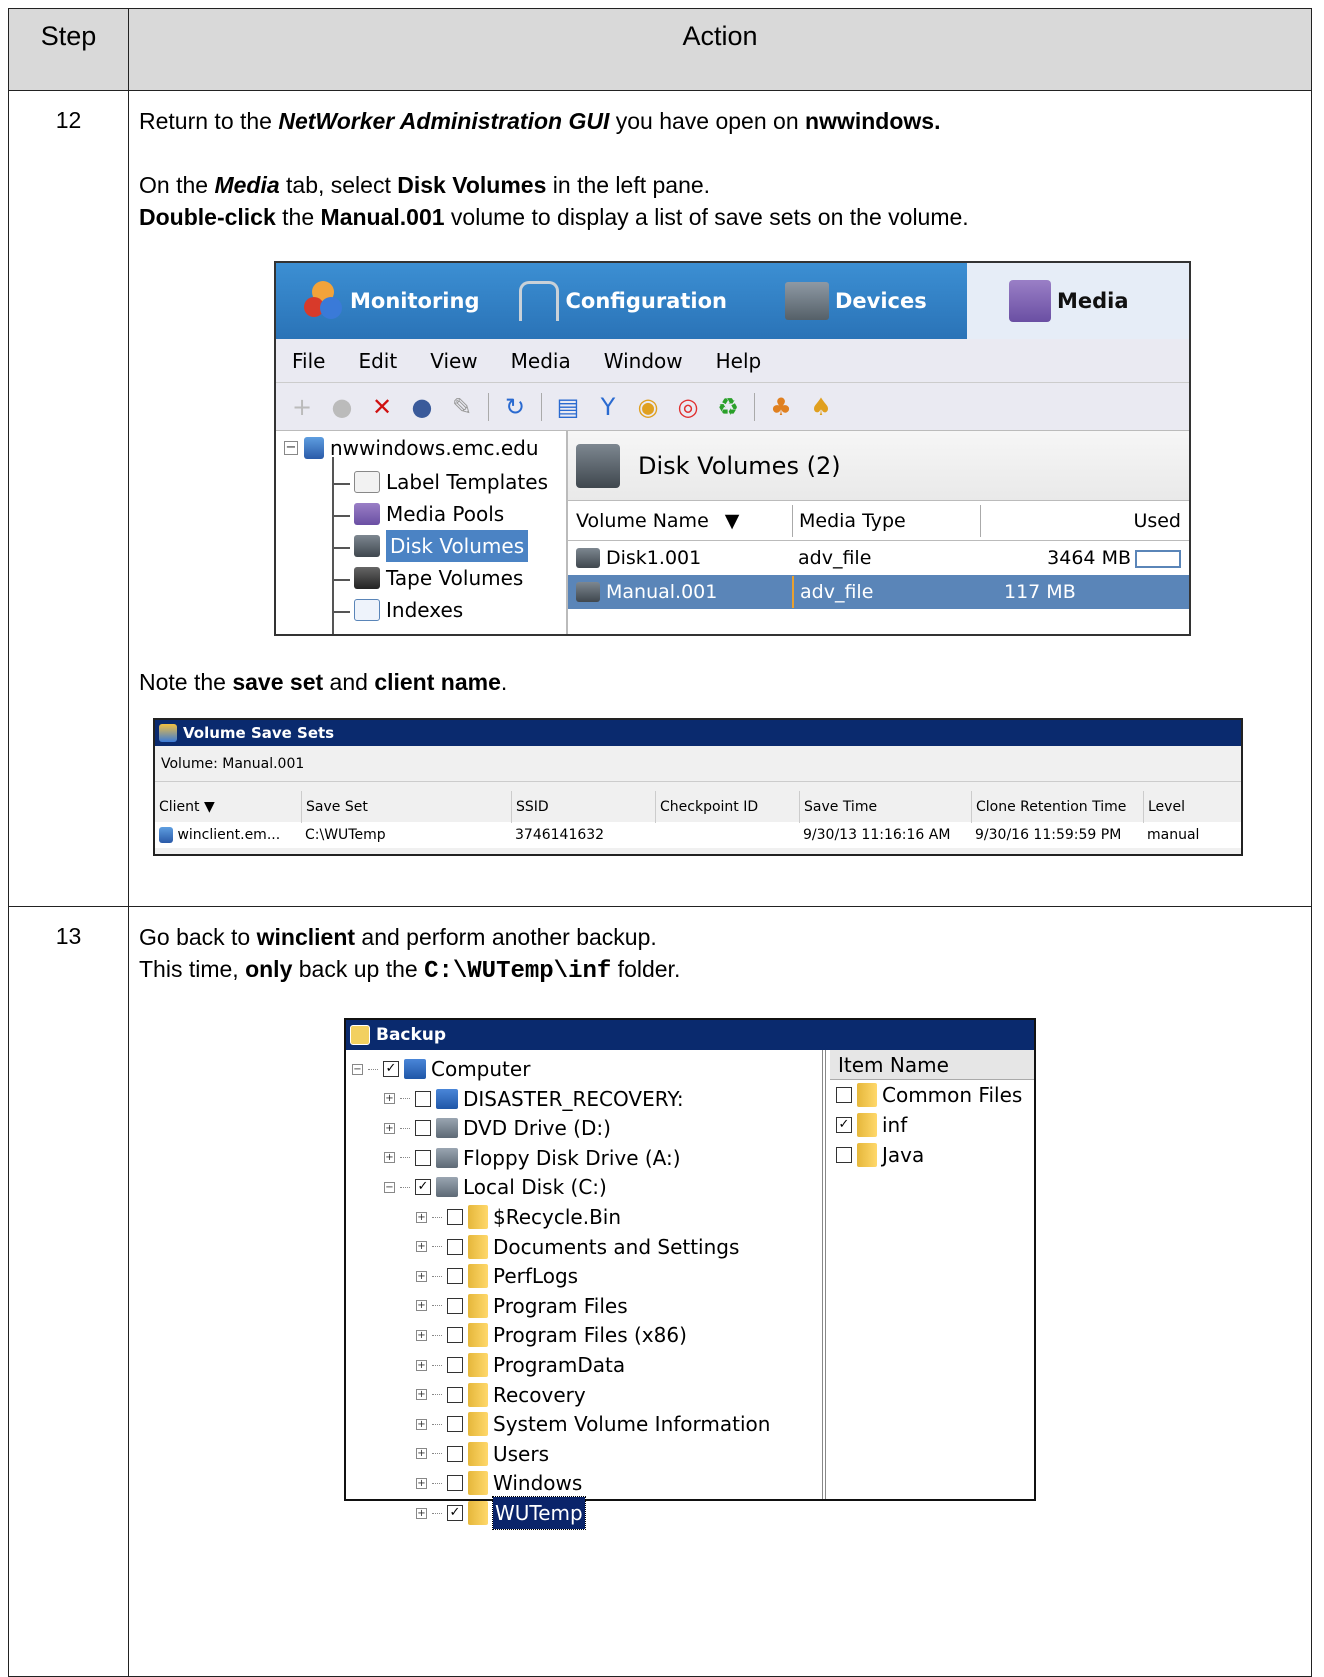 Image resolution: width=1324 pixels, height=1677 pixels. Describe the element at coordinates (886, 520) in the screenshot. I see `column-media-type: Media Type` at that location.